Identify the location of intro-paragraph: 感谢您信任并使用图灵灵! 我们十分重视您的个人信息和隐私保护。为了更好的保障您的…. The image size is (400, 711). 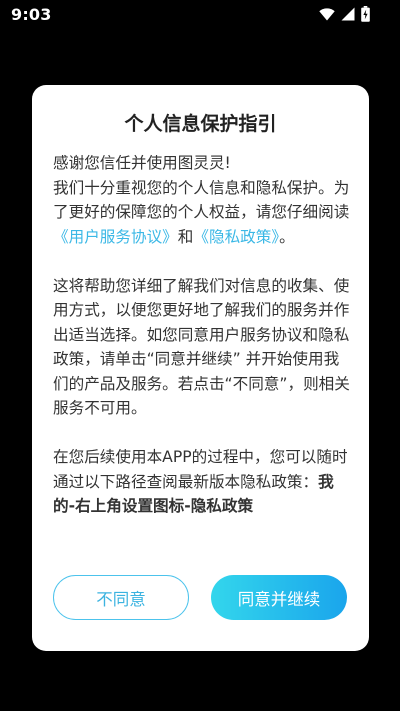
(202, 200).